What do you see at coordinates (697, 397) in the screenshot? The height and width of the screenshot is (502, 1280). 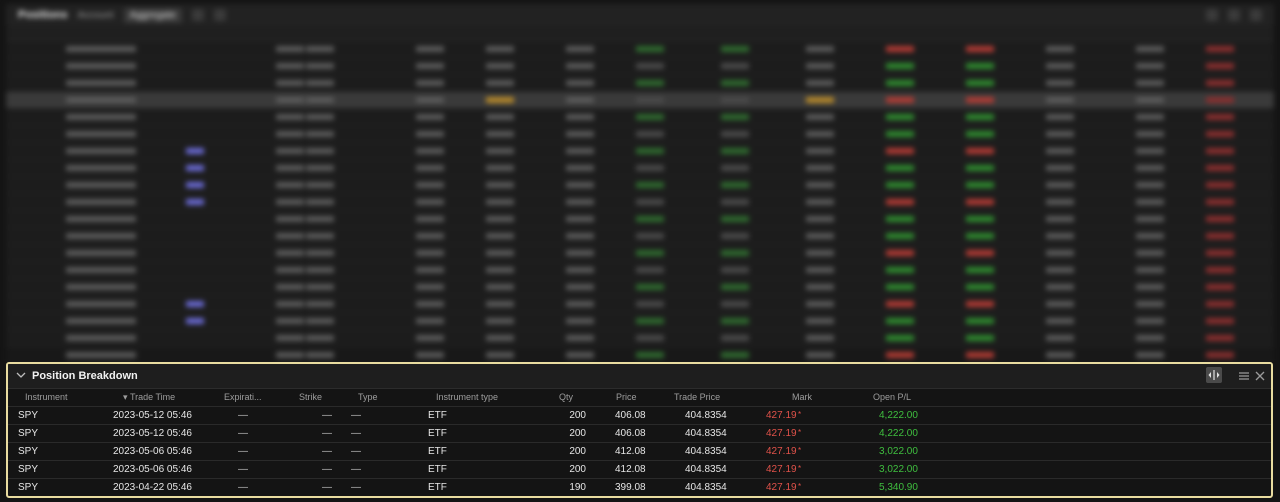 I see `column-header-trade-price: Trade Price` at bounding box center [697, 397].